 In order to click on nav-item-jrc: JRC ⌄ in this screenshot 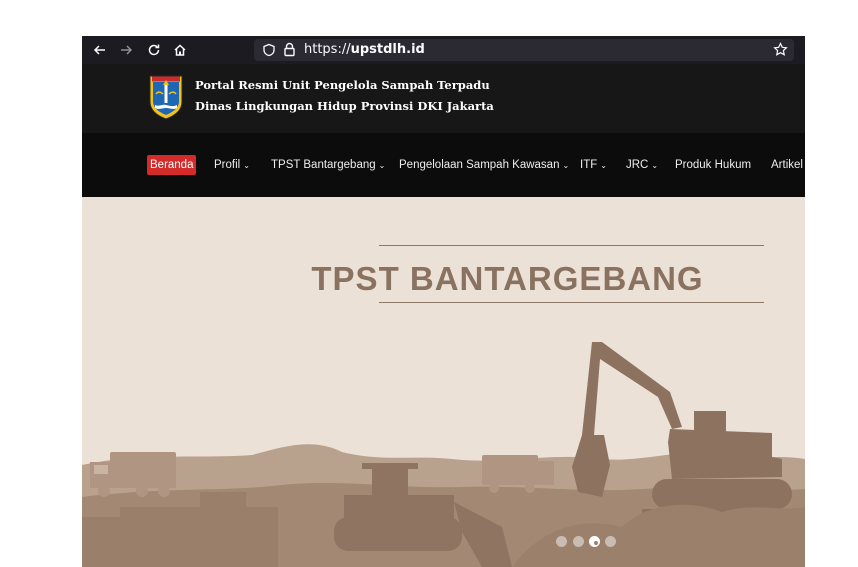, I will do `click(642, 165)`.